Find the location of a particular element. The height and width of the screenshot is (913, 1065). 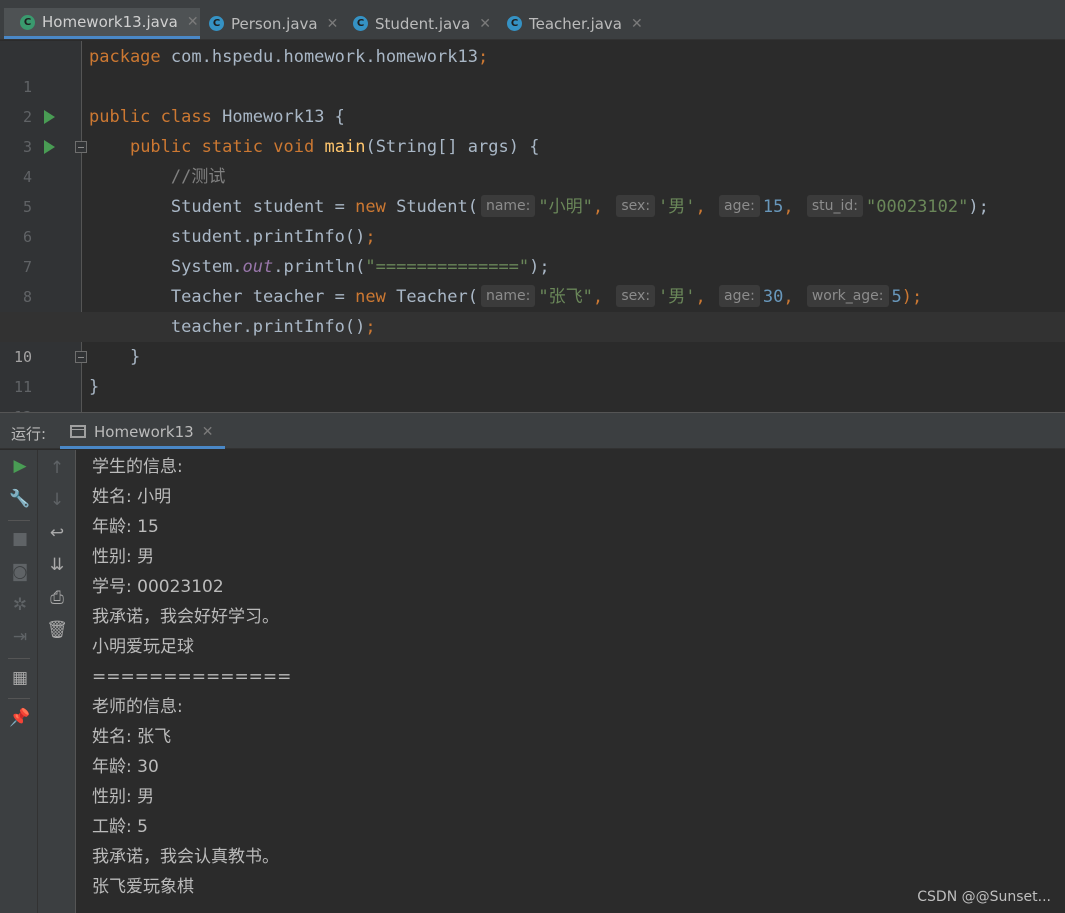

console-icon is located at coordinates (78, 431).